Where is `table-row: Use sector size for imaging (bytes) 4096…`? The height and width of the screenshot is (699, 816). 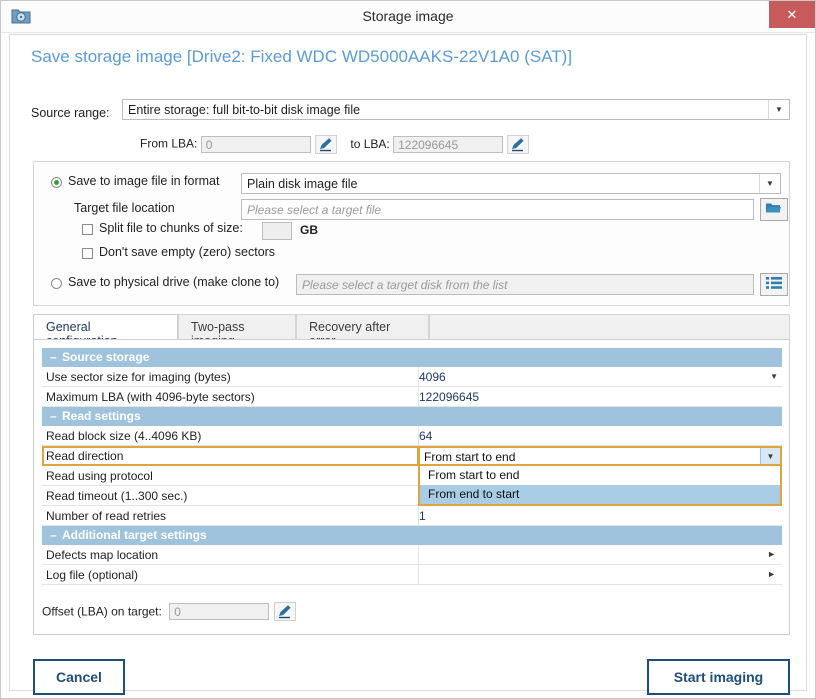 table-row: Use sector size for imaging (bytes) 4096… is located at coordinates (412, 377).